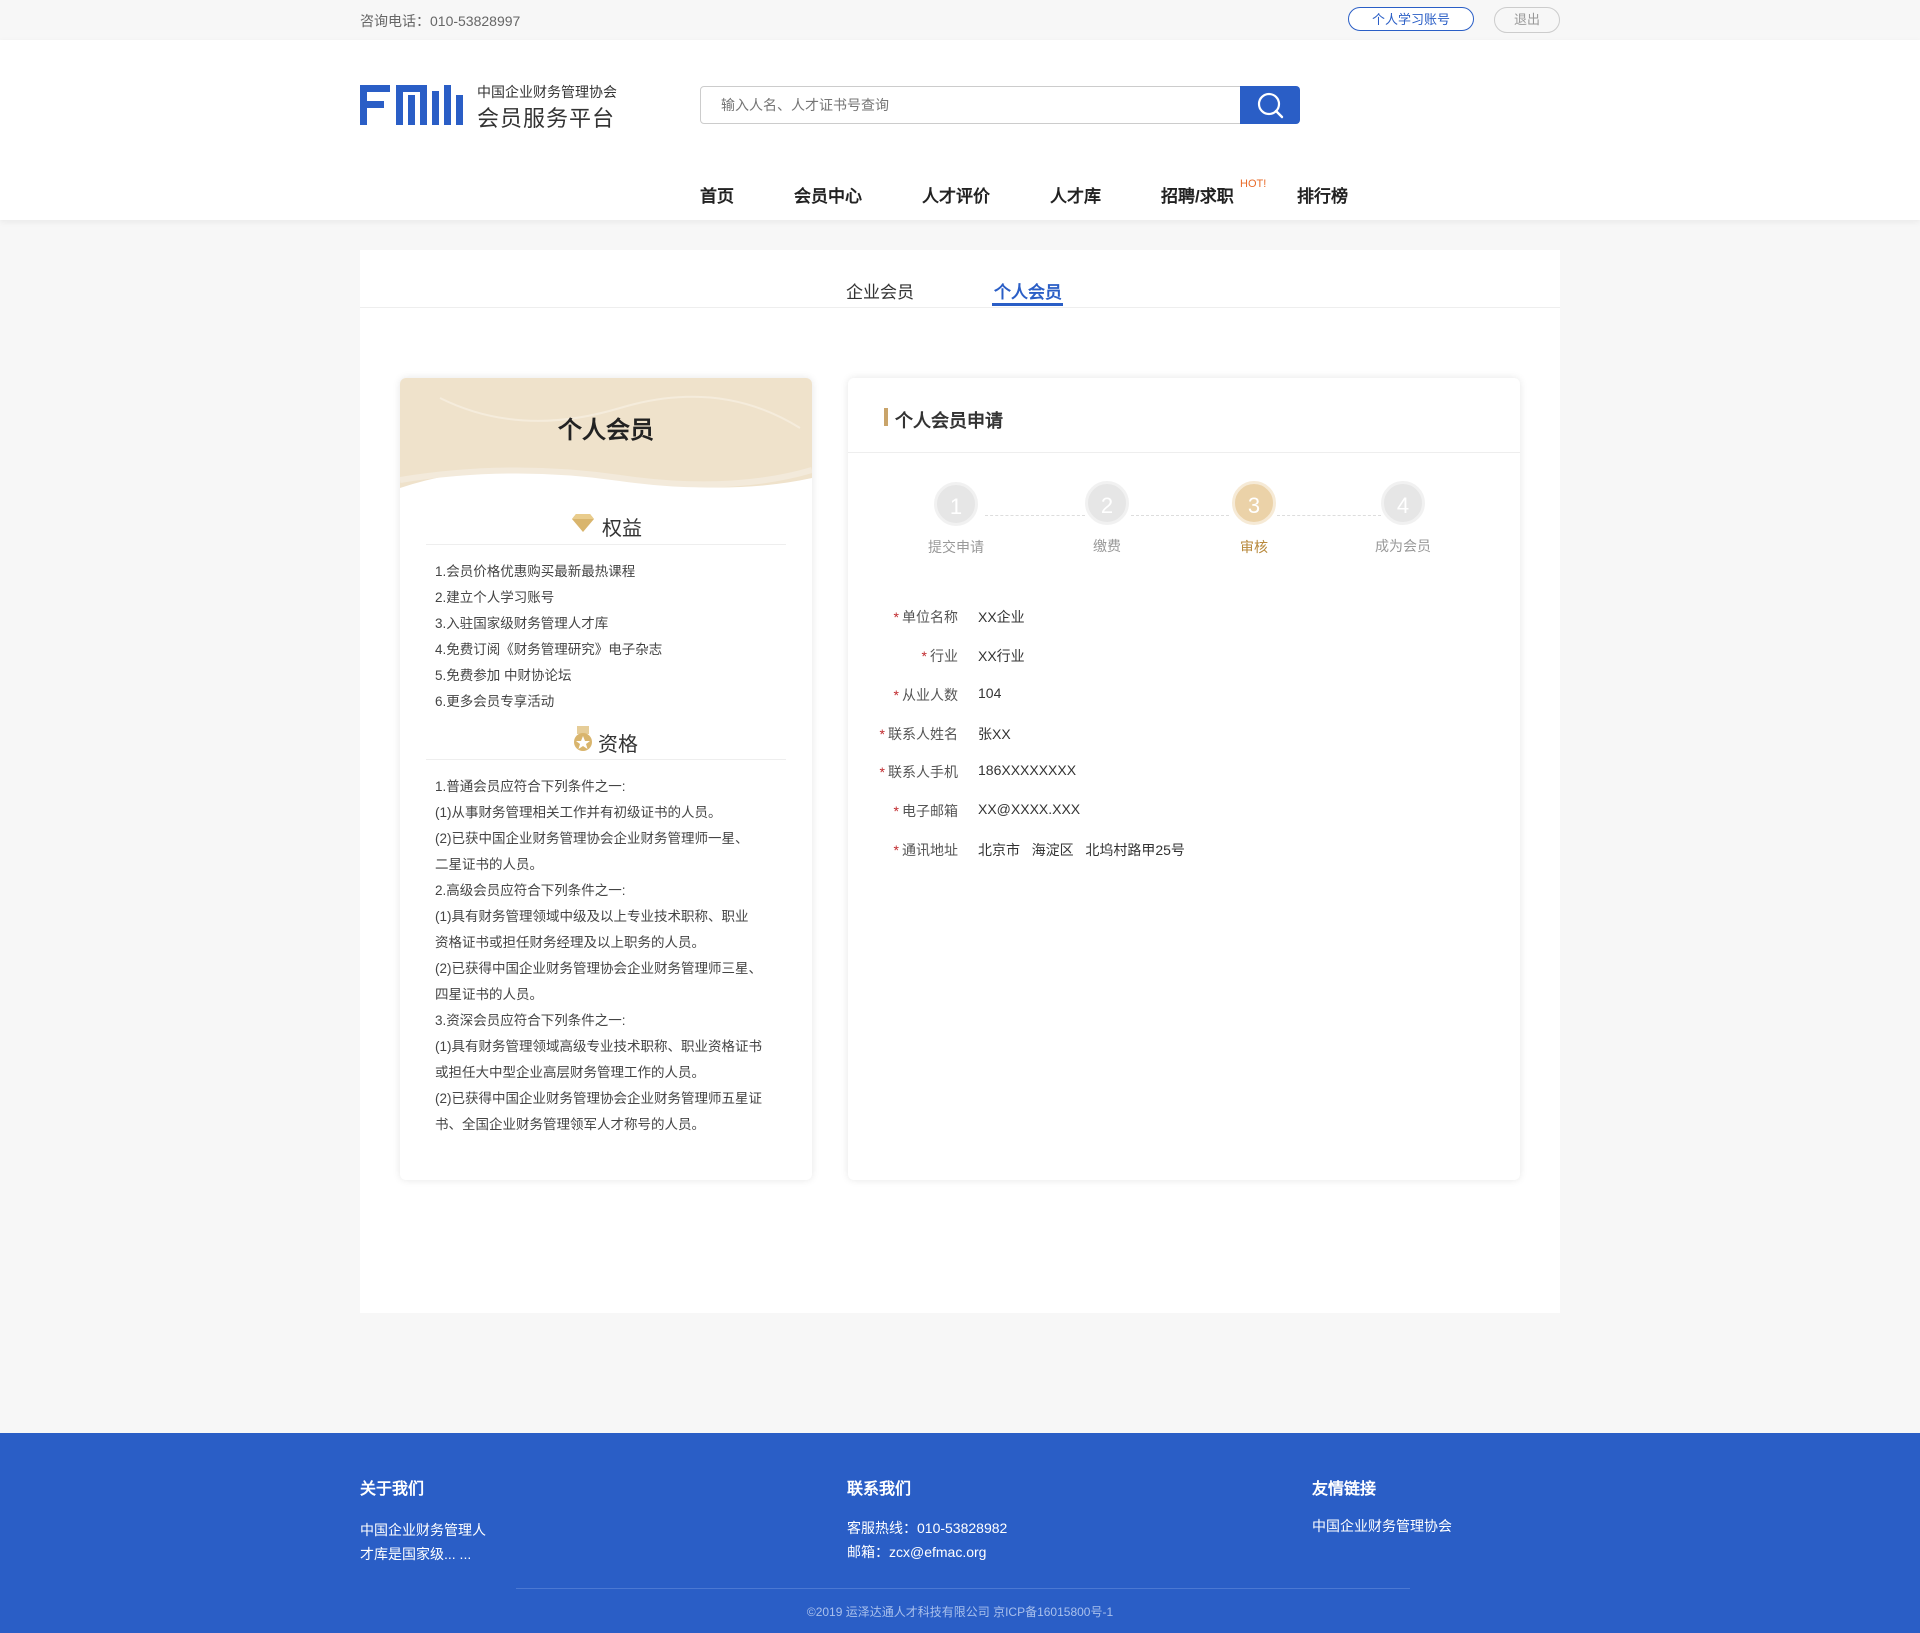 The height and width of the screenshot is (1633, 1920). Describe the element at coordinates (547, 92) in the screenshot. I see `logo-association-name: 中国企业财务管理协会` at that location.